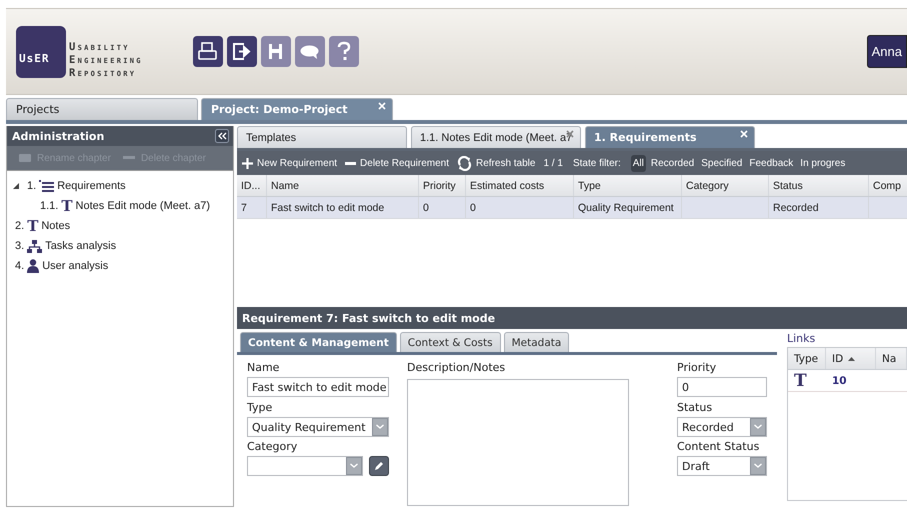  What do you see at coordinates (553, 163) in the screenshot?
I see `page-indicator: 1 / 1` at bounding box center [553, 163].